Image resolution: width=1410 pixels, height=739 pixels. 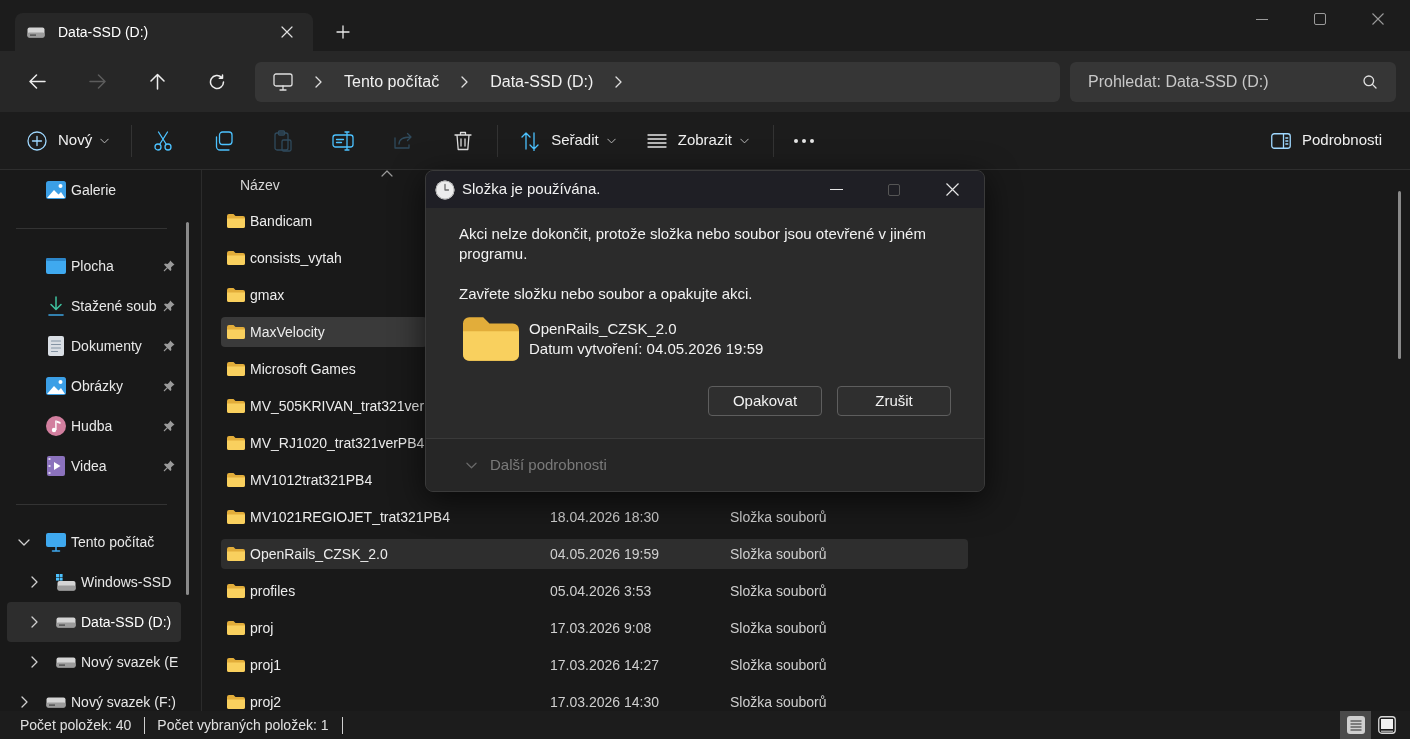 I want to click on file-row: MV_RJ1020_trat321verPB4, so click(x=324, y=443).